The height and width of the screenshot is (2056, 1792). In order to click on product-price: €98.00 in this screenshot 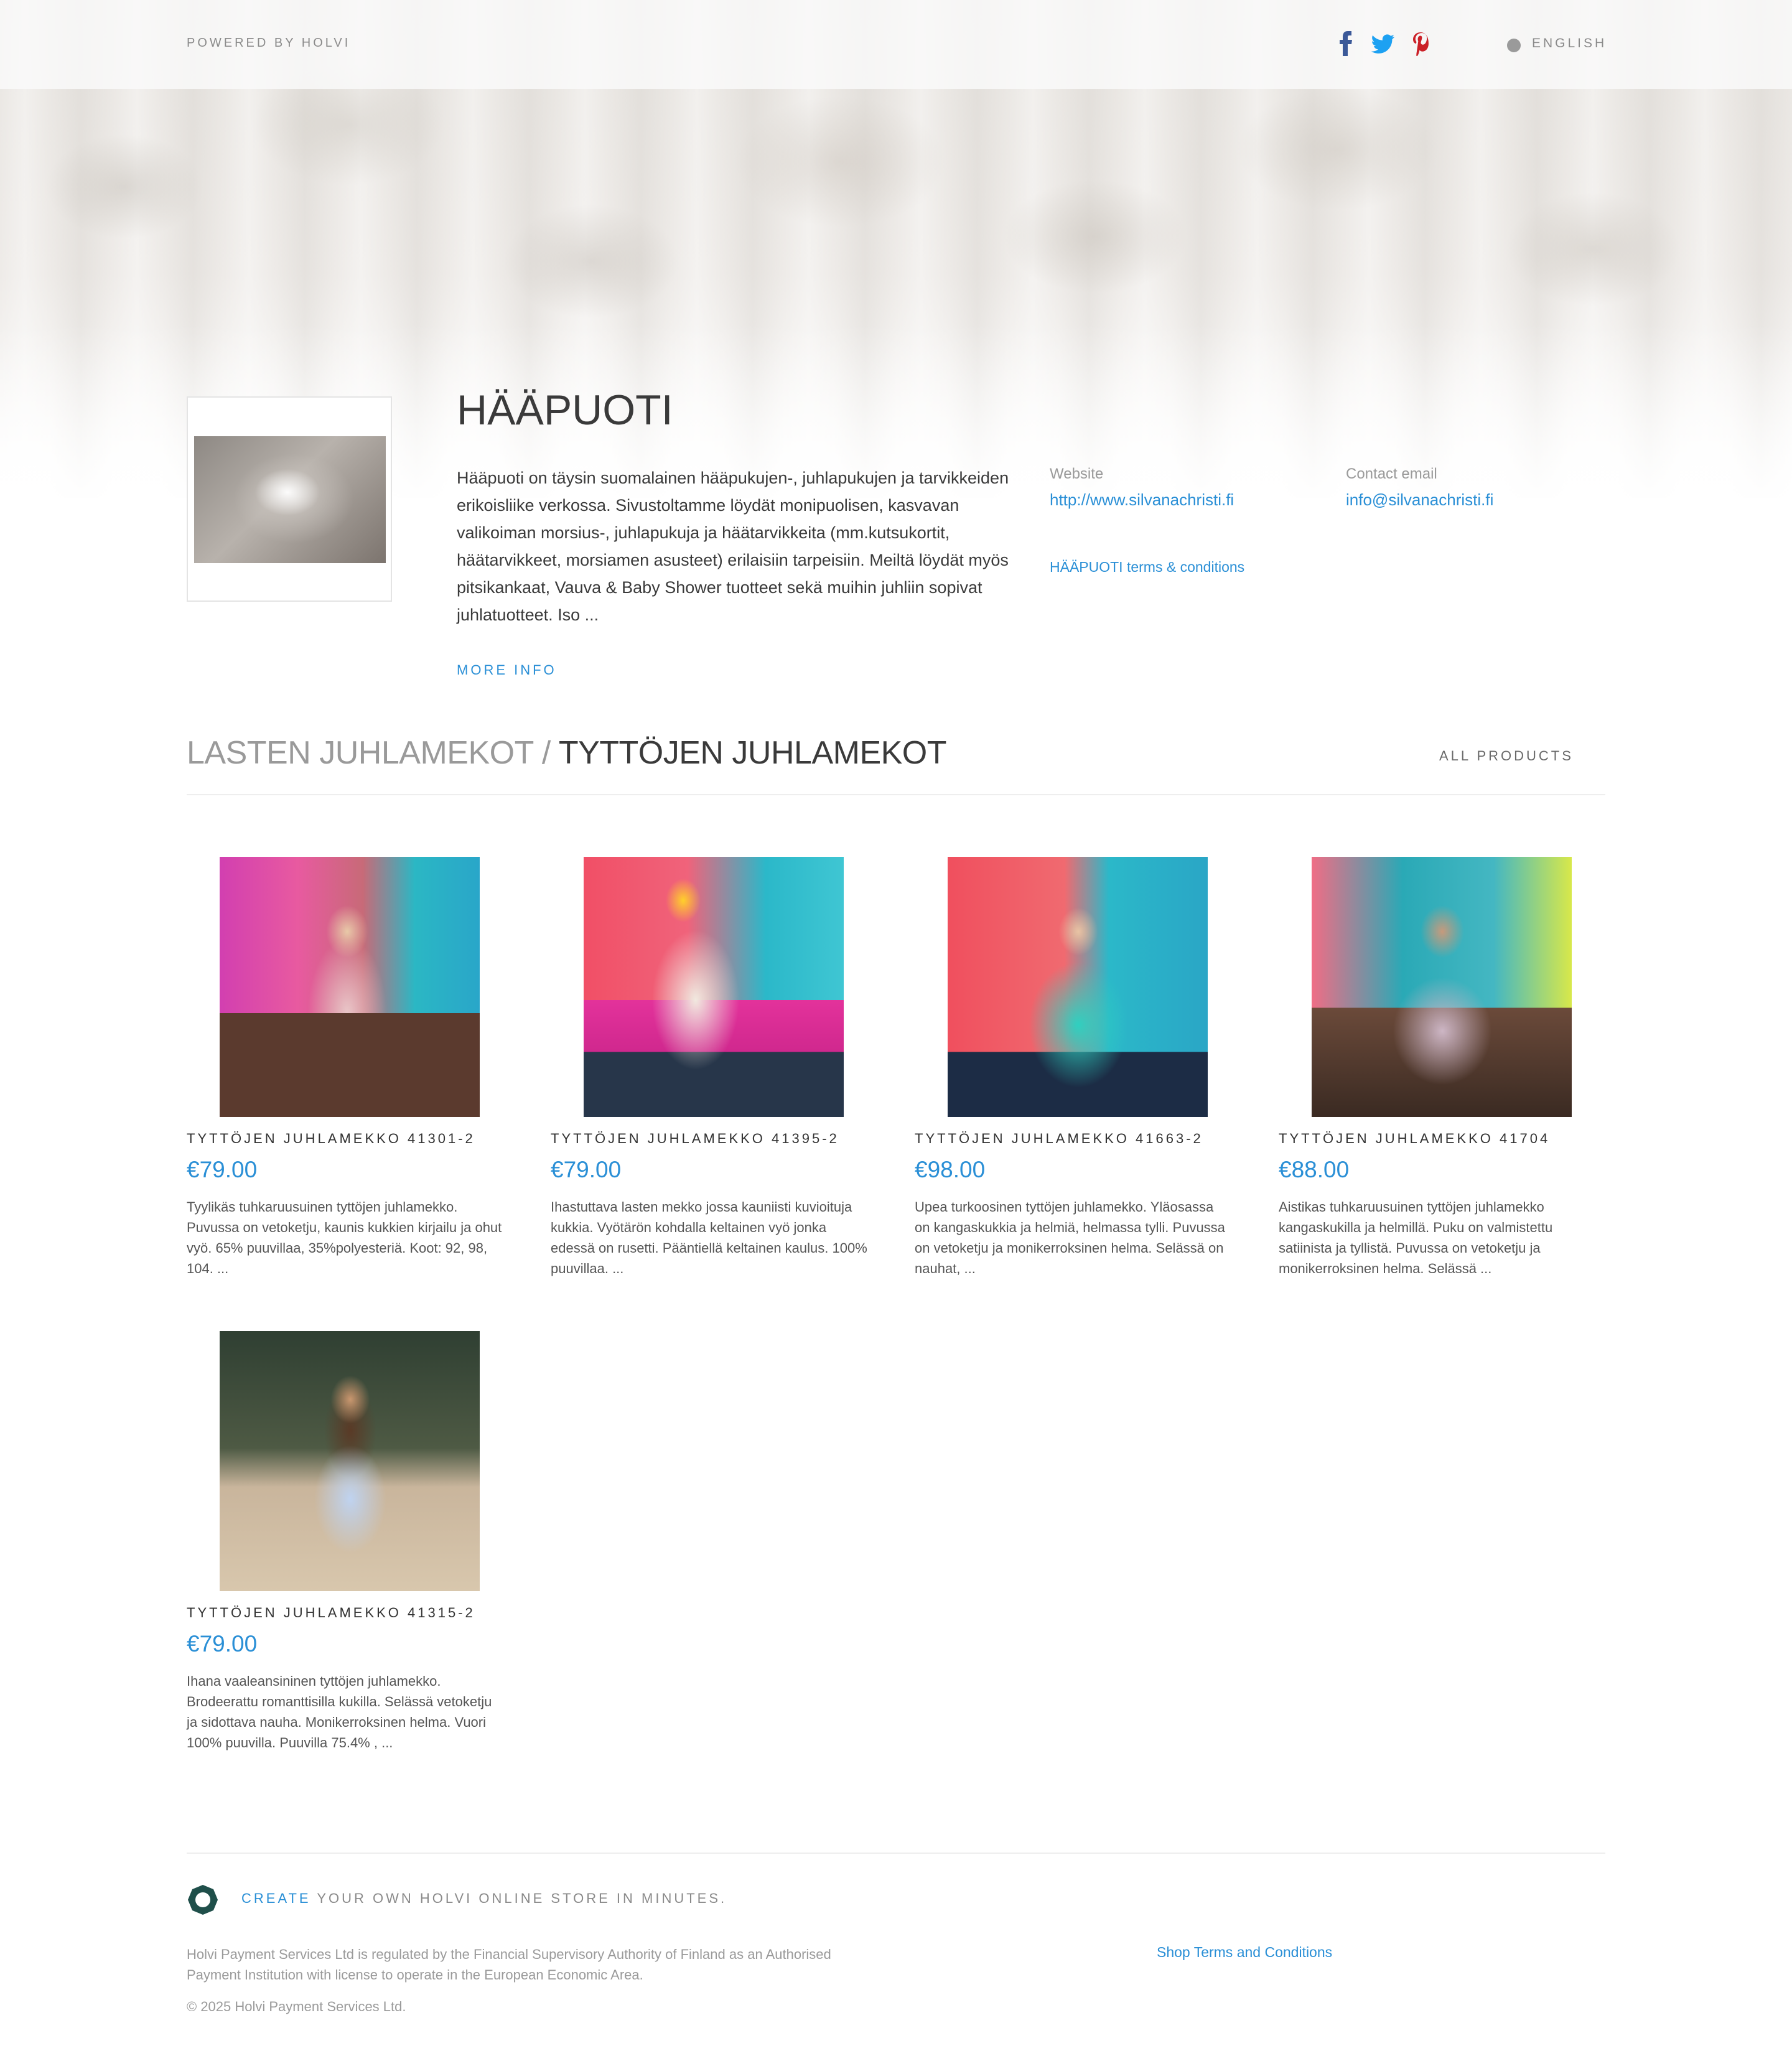, I will do `click(950, 1170)`.